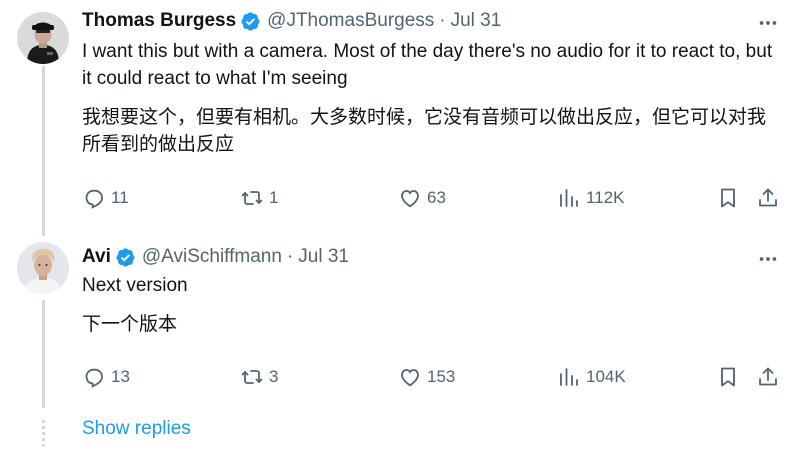 The height and width of the screenshot is (454, 805). Describe the element at coordinates (436, 197) in the screenshot. I see `like-count: 63` at that location.